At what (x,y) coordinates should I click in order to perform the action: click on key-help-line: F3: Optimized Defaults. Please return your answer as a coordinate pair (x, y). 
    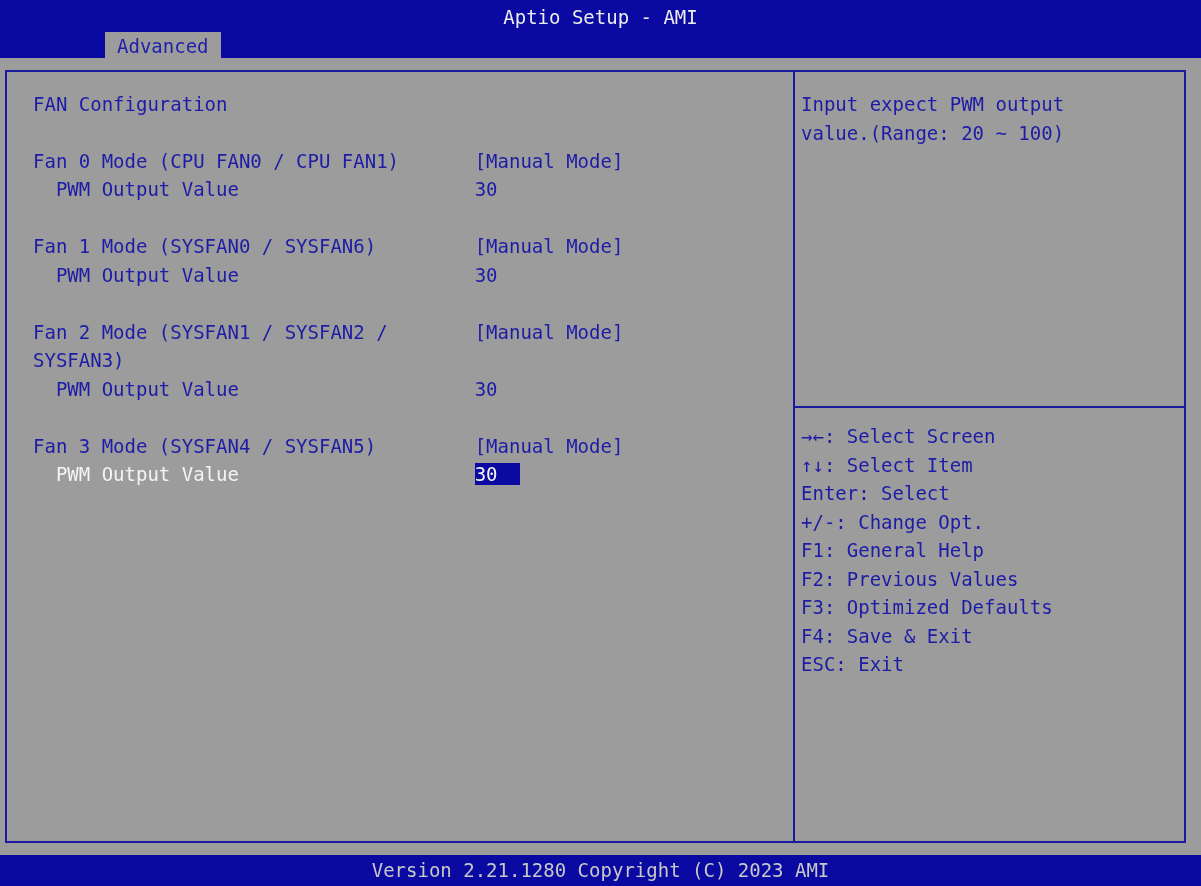
    Looking at the image, I should click on (927, 607).